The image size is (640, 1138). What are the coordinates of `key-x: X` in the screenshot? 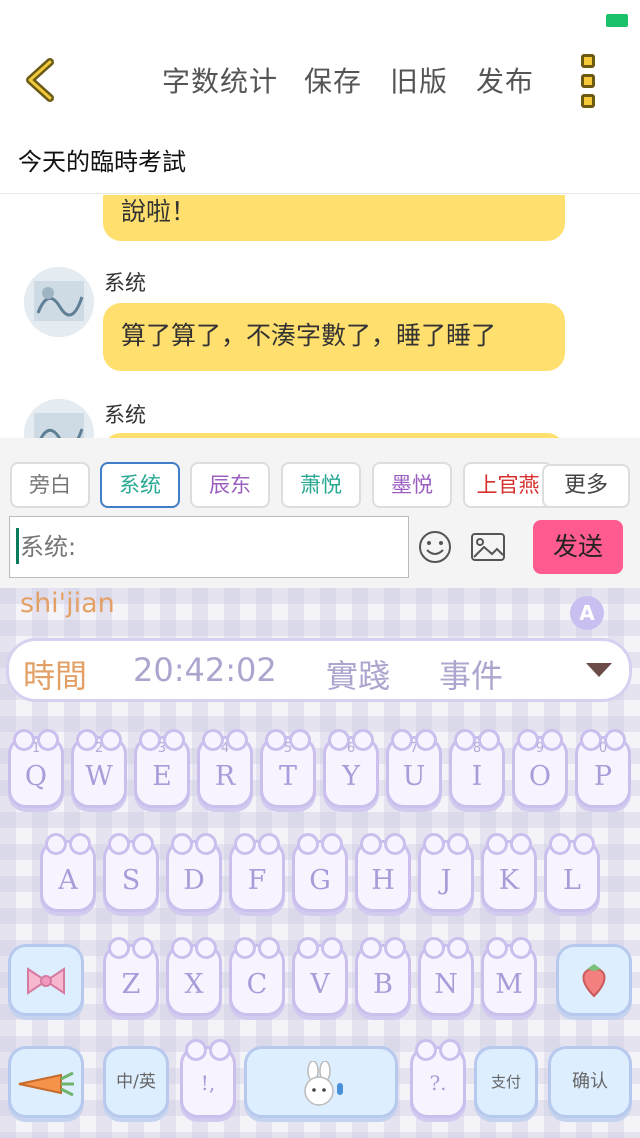 It's located at (194, 976).